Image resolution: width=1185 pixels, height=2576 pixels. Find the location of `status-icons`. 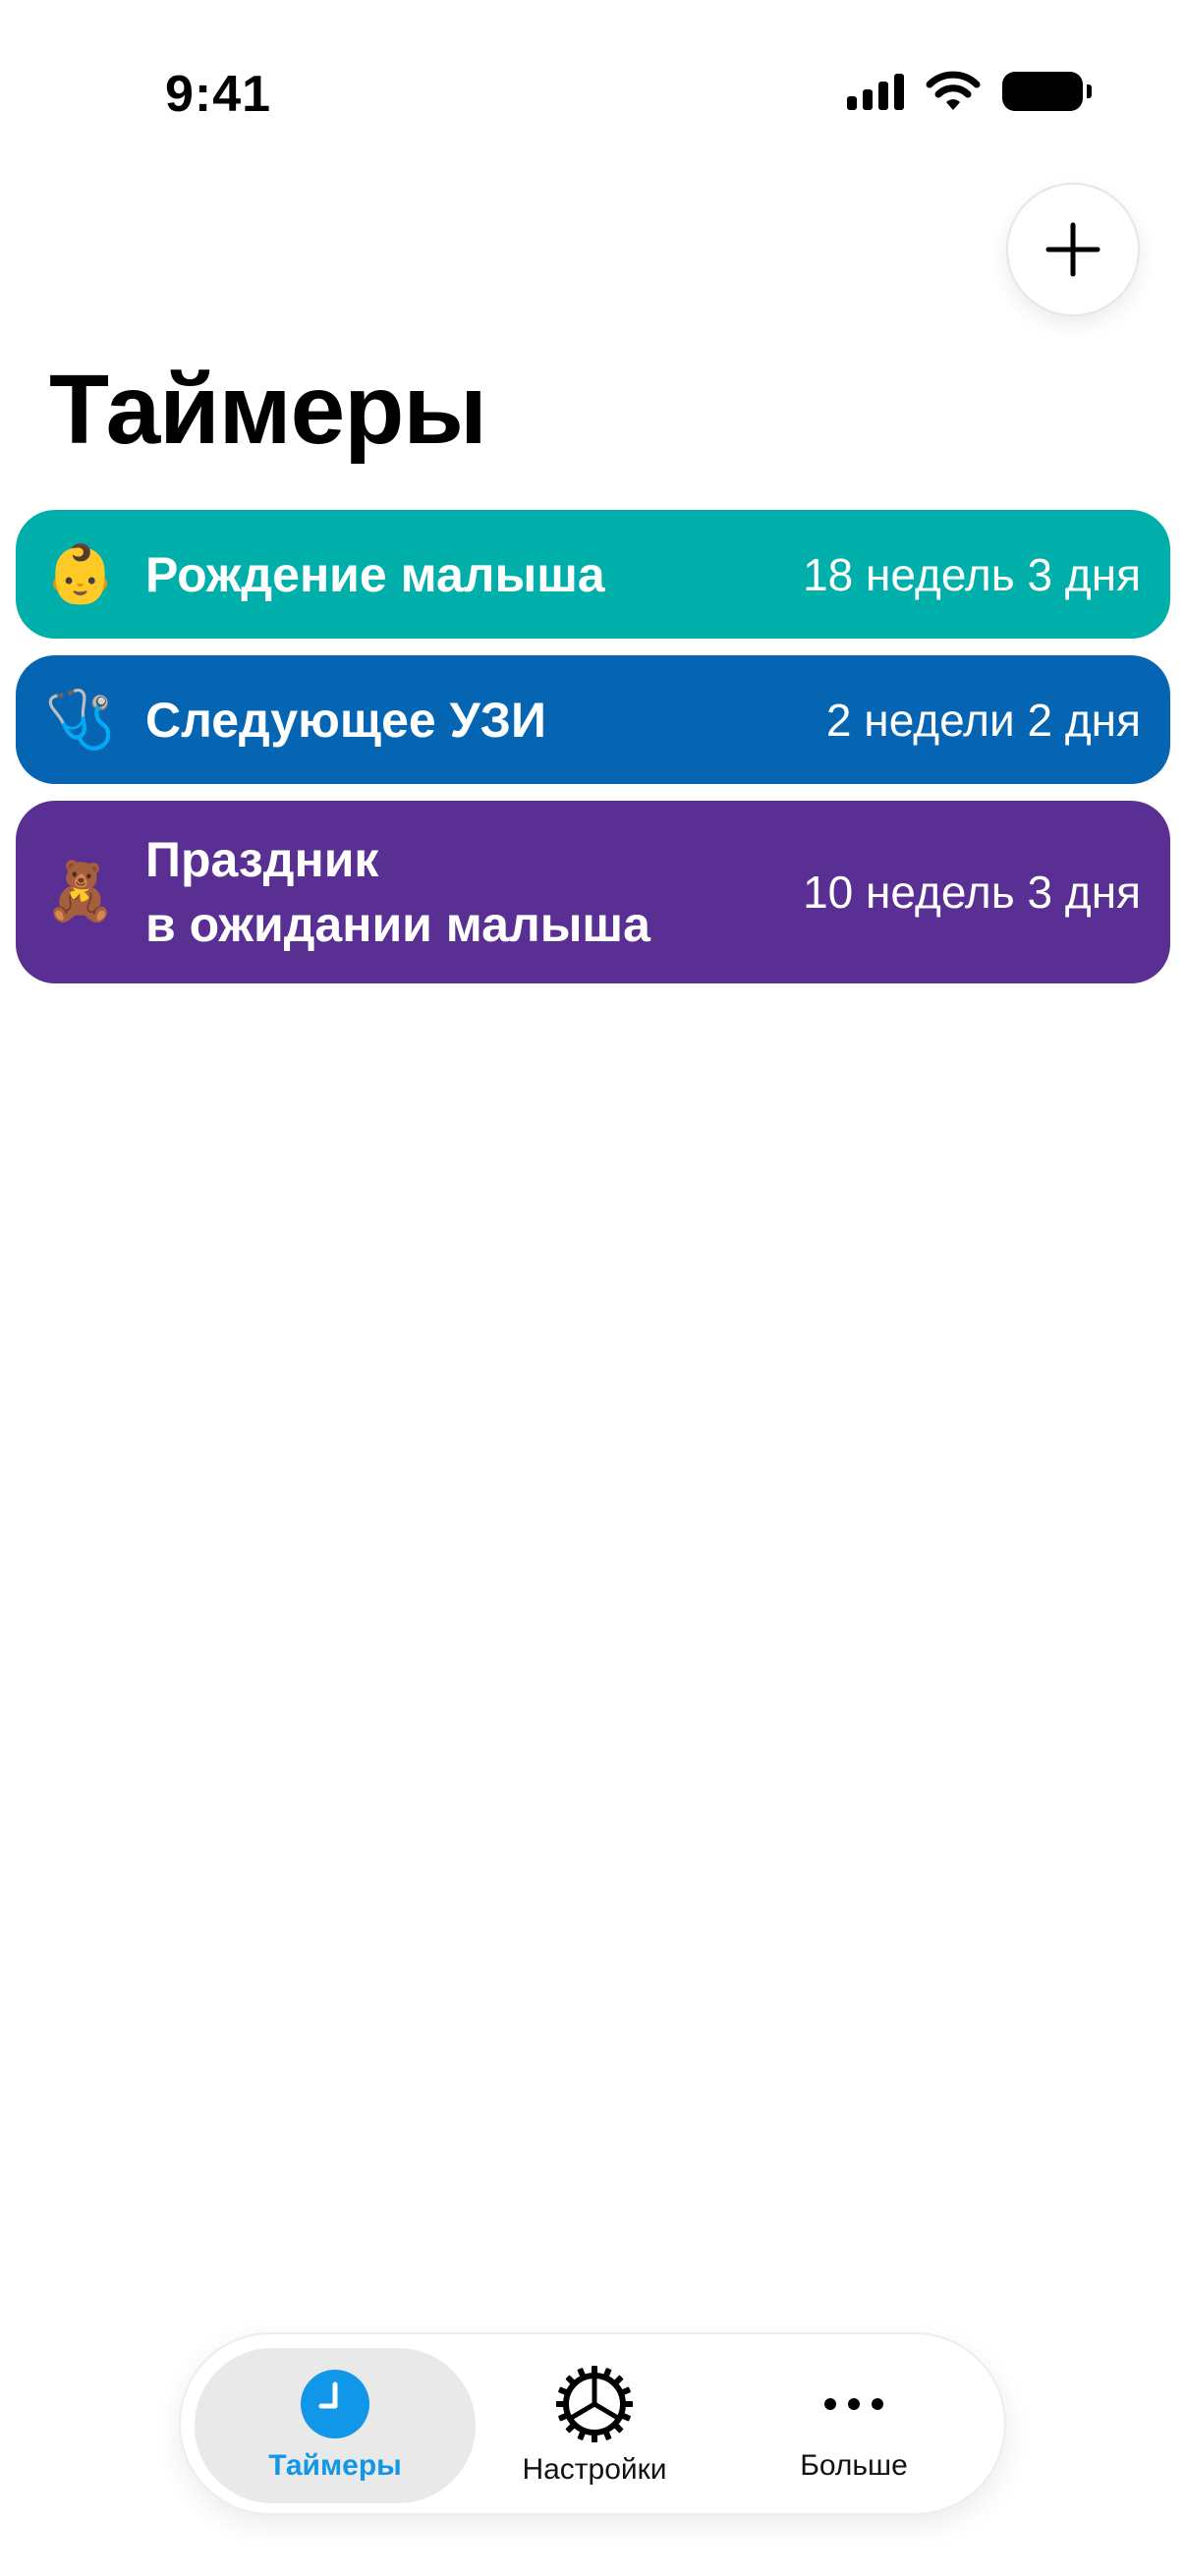

status-icons is located at coordinates (970, 91).